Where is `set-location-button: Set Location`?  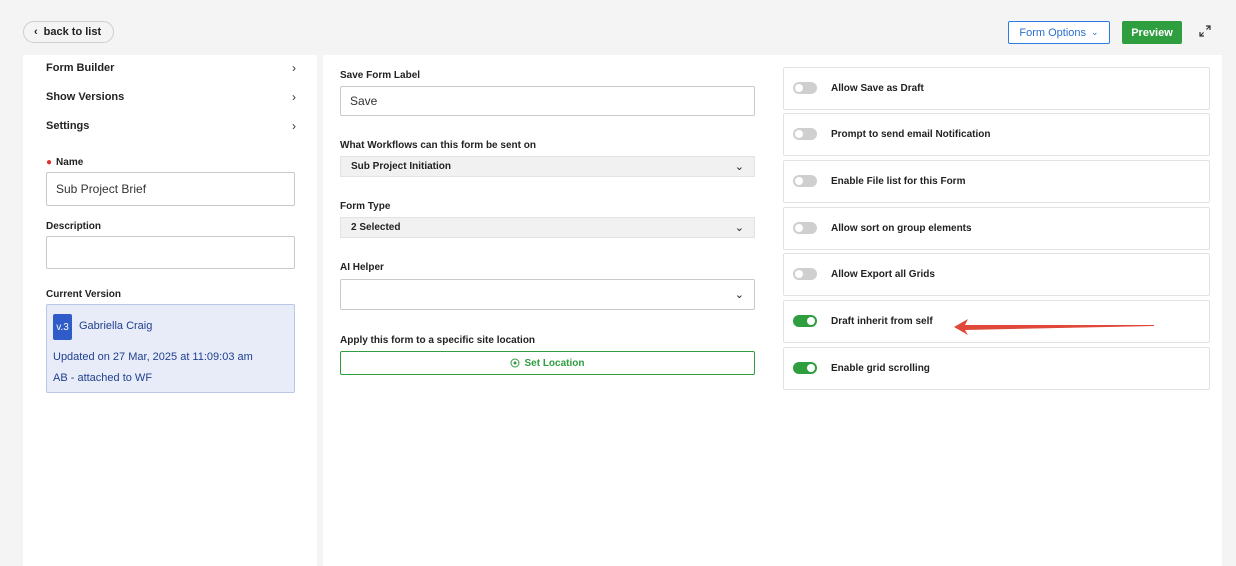 set-location-button: Set Location is located at coordinates (547, 363).